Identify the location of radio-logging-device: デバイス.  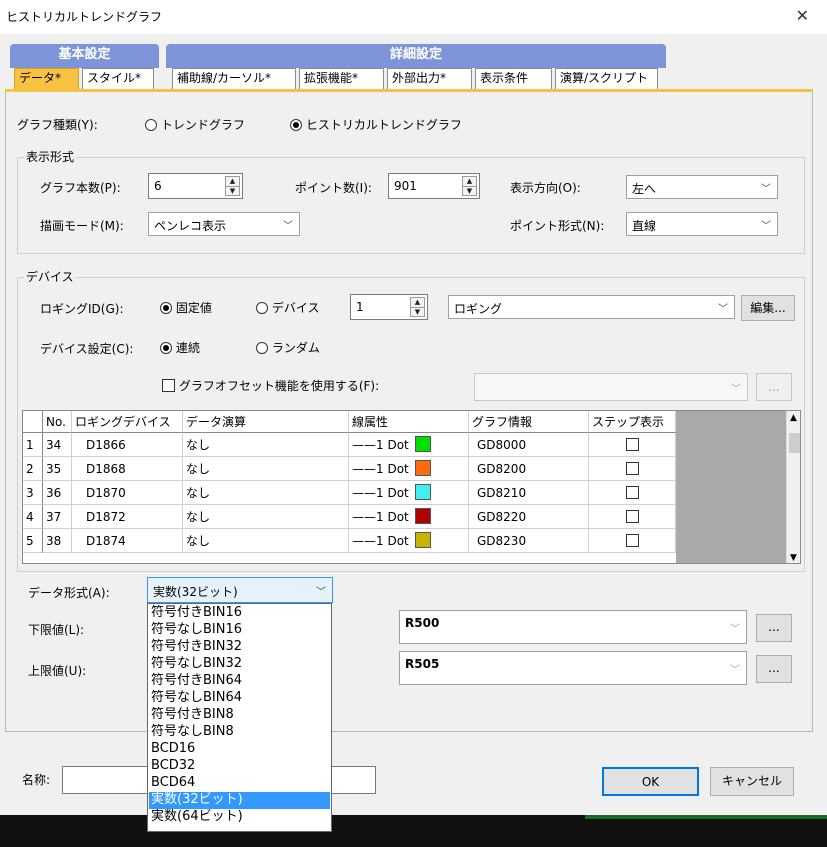
(287, 307).